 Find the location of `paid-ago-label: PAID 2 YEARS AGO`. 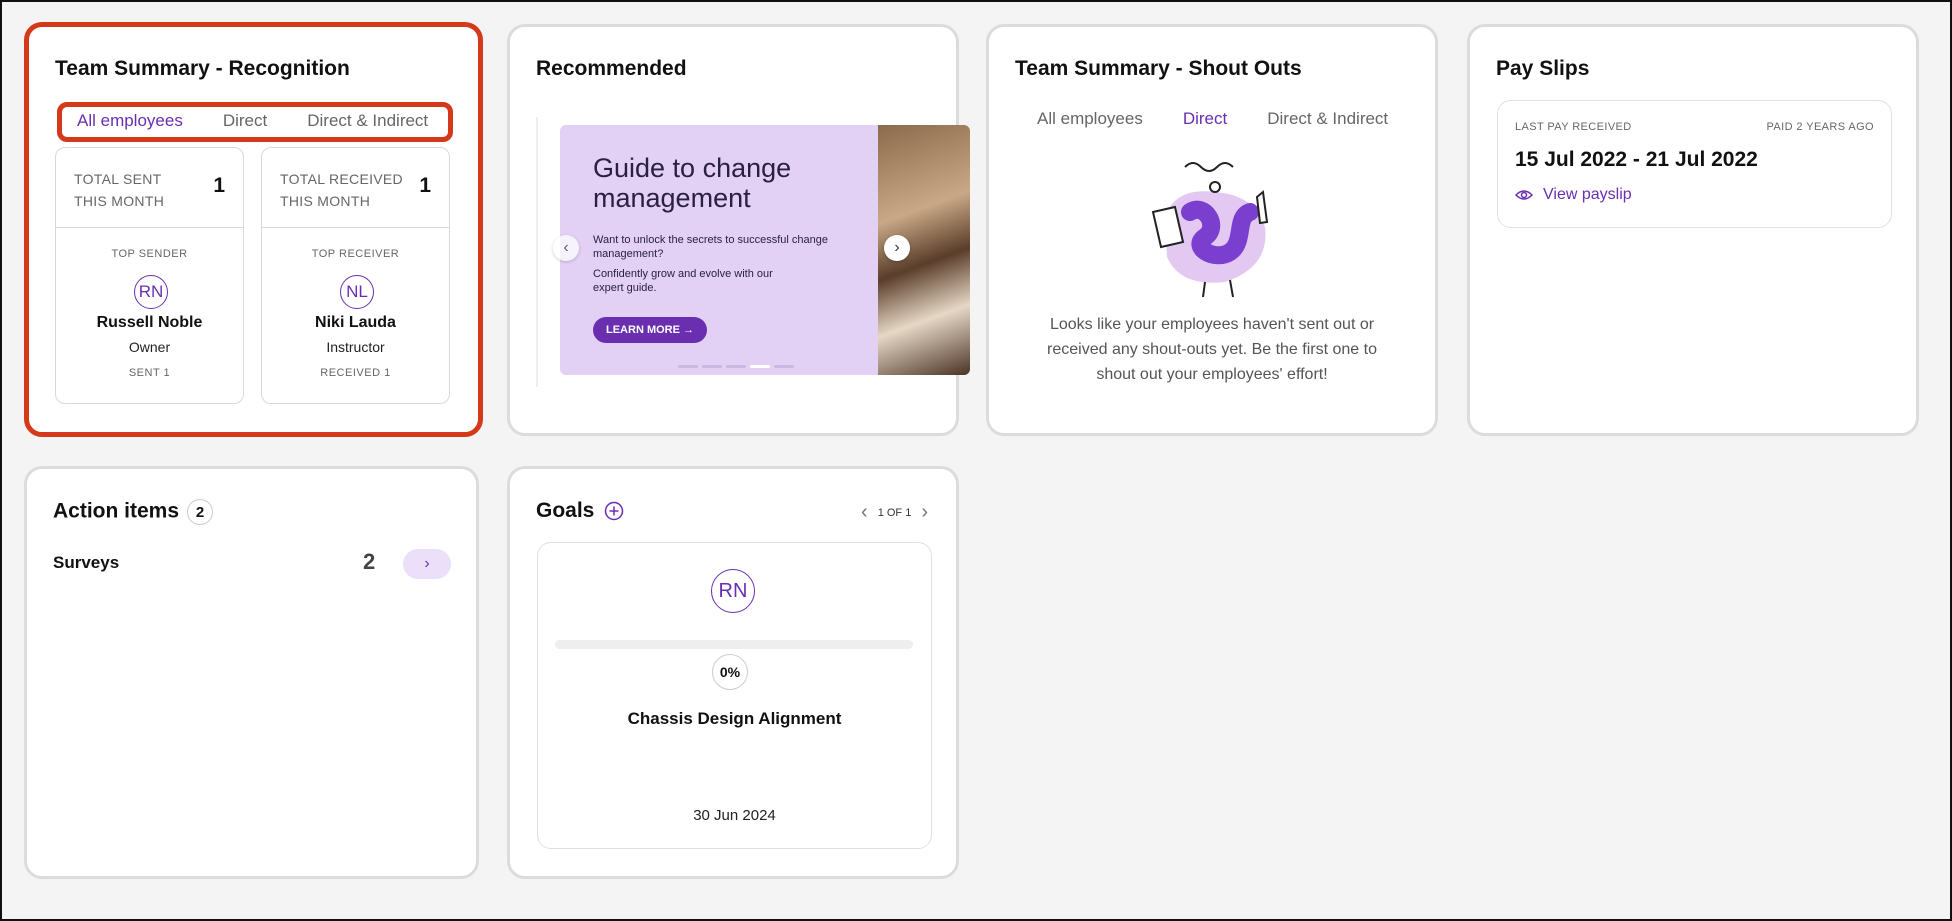

paid-ago-label: PAID 2 YEARS AGO is located at coordinates (1820, 127).